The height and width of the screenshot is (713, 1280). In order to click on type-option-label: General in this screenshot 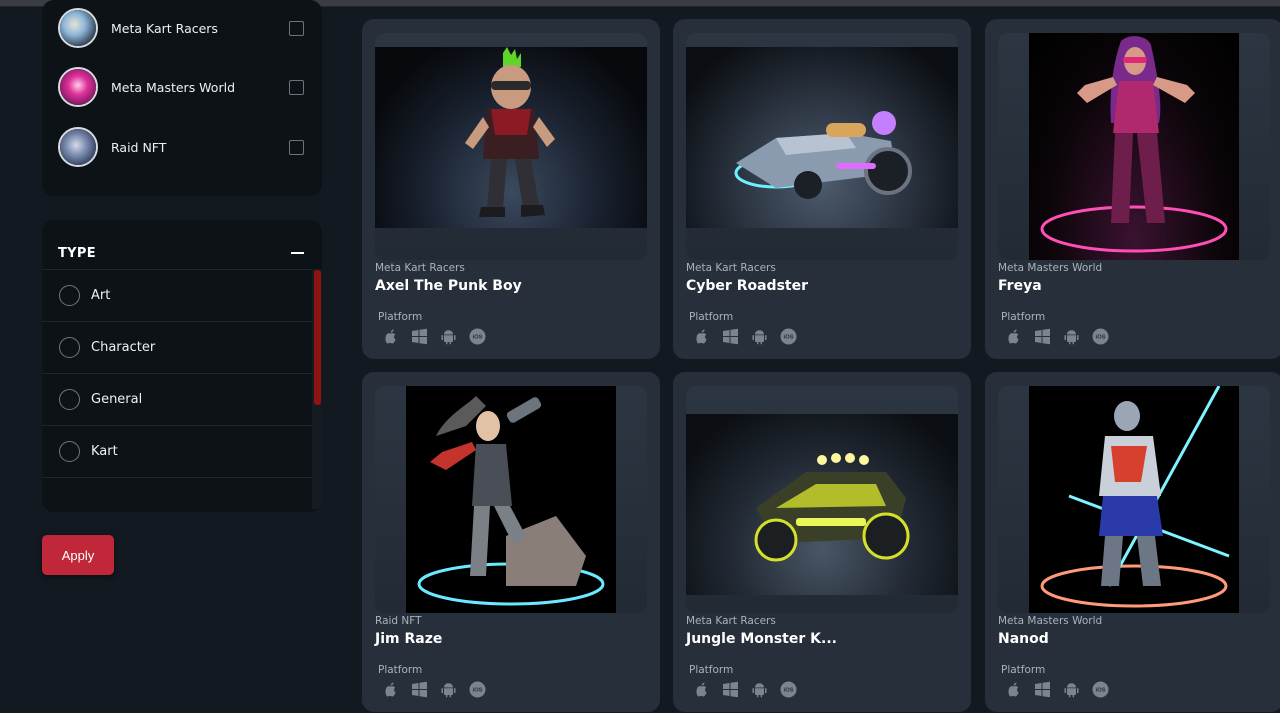, I will do `click(117, 399)`.